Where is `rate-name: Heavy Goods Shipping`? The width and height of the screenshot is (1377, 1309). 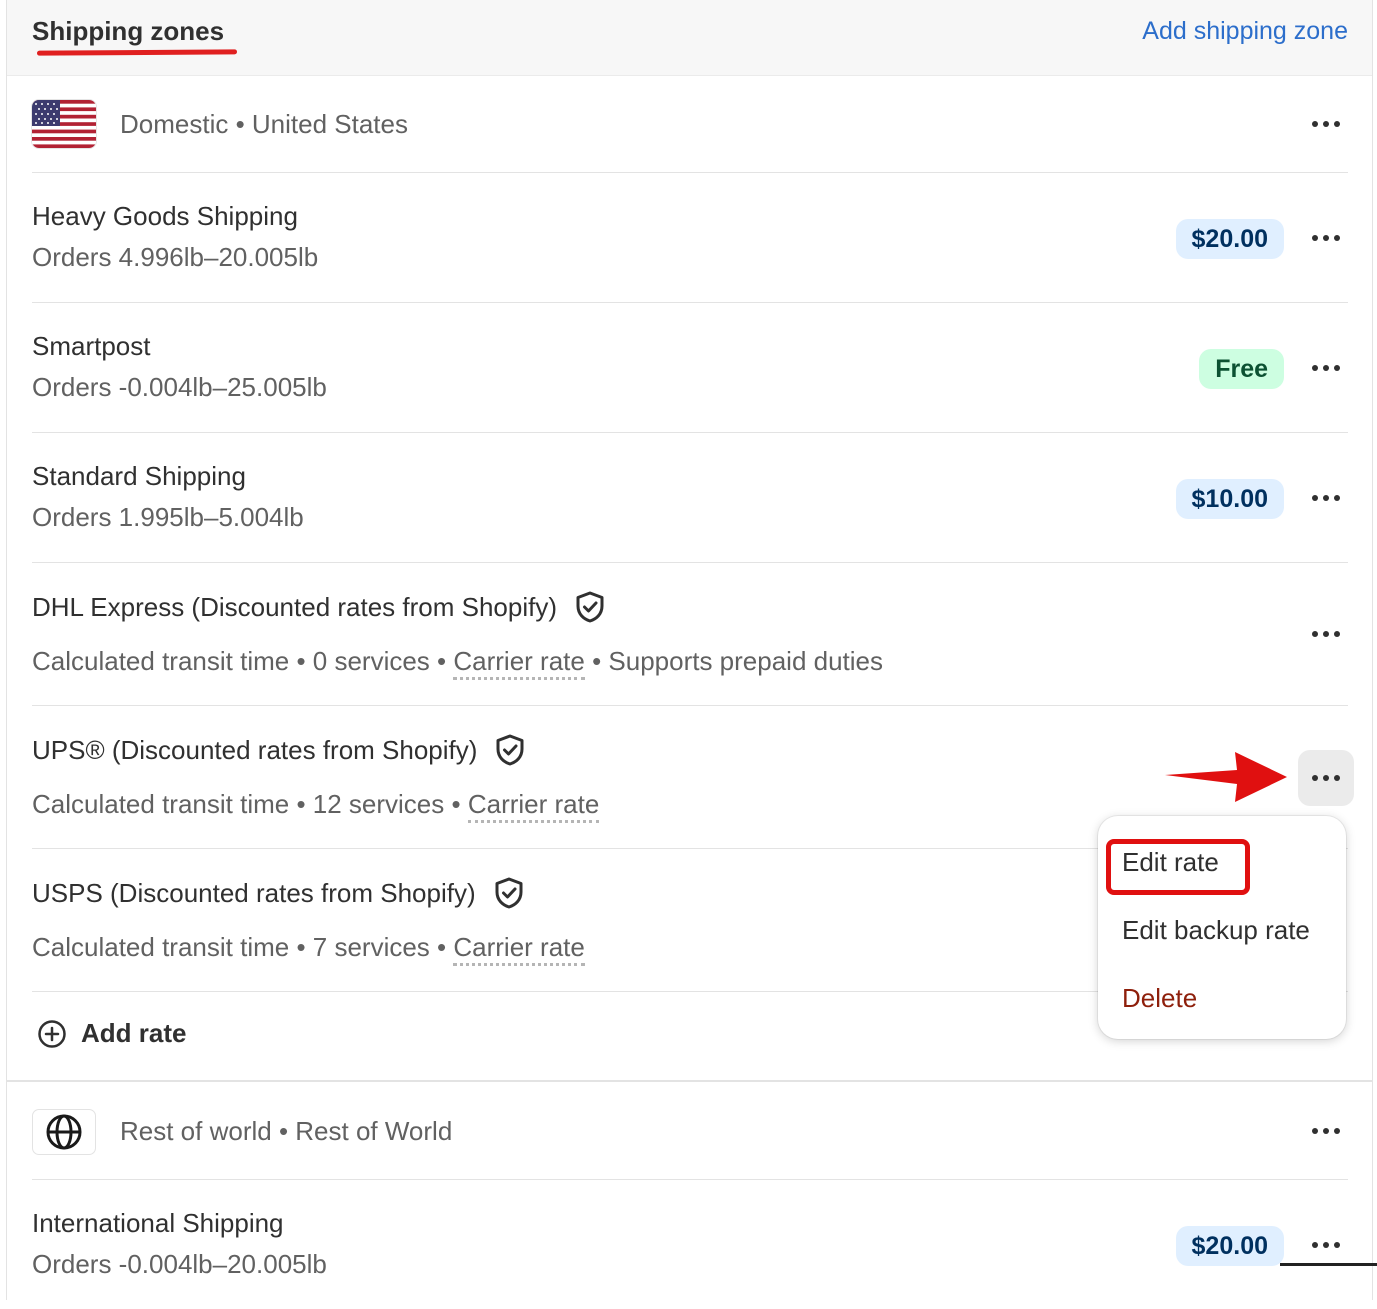 rate-name: Heavy Goods Shipping is located at coordinates (165, 216).